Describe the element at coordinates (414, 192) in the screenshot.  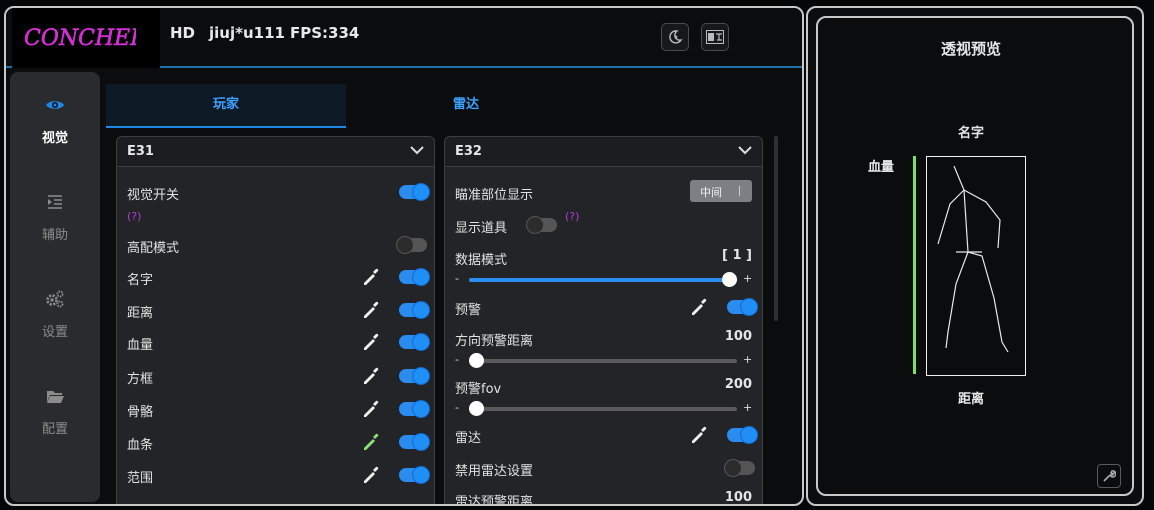
I see `visual-switch-toggle` at that location.